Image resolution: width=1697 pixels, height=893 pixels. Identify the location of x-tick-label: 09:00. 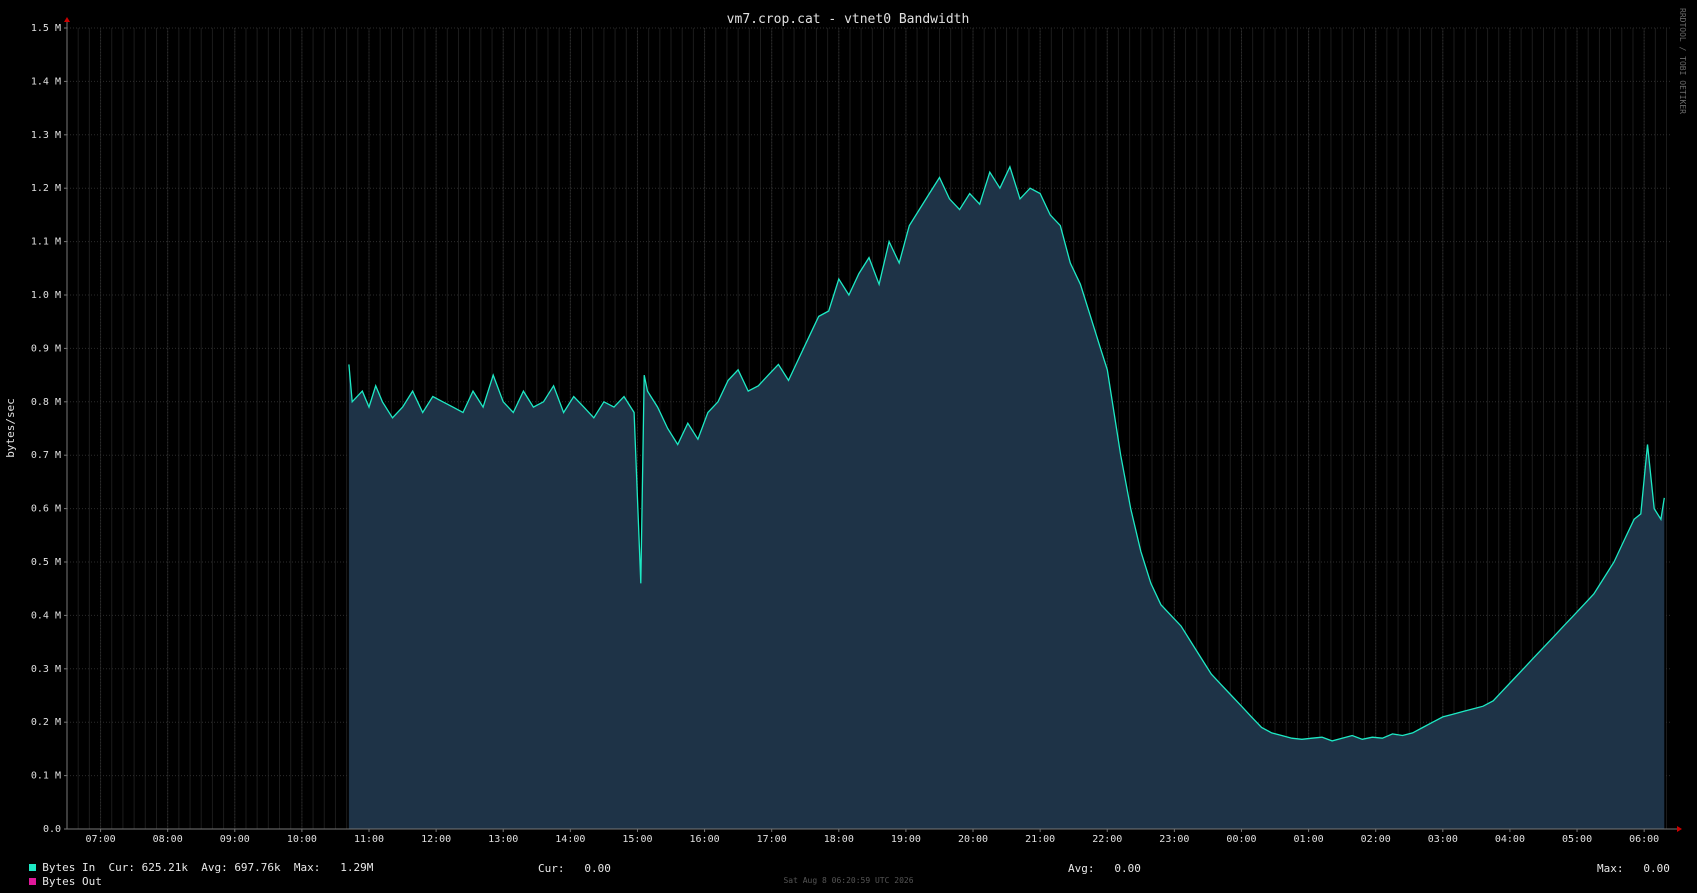
(235, 839).